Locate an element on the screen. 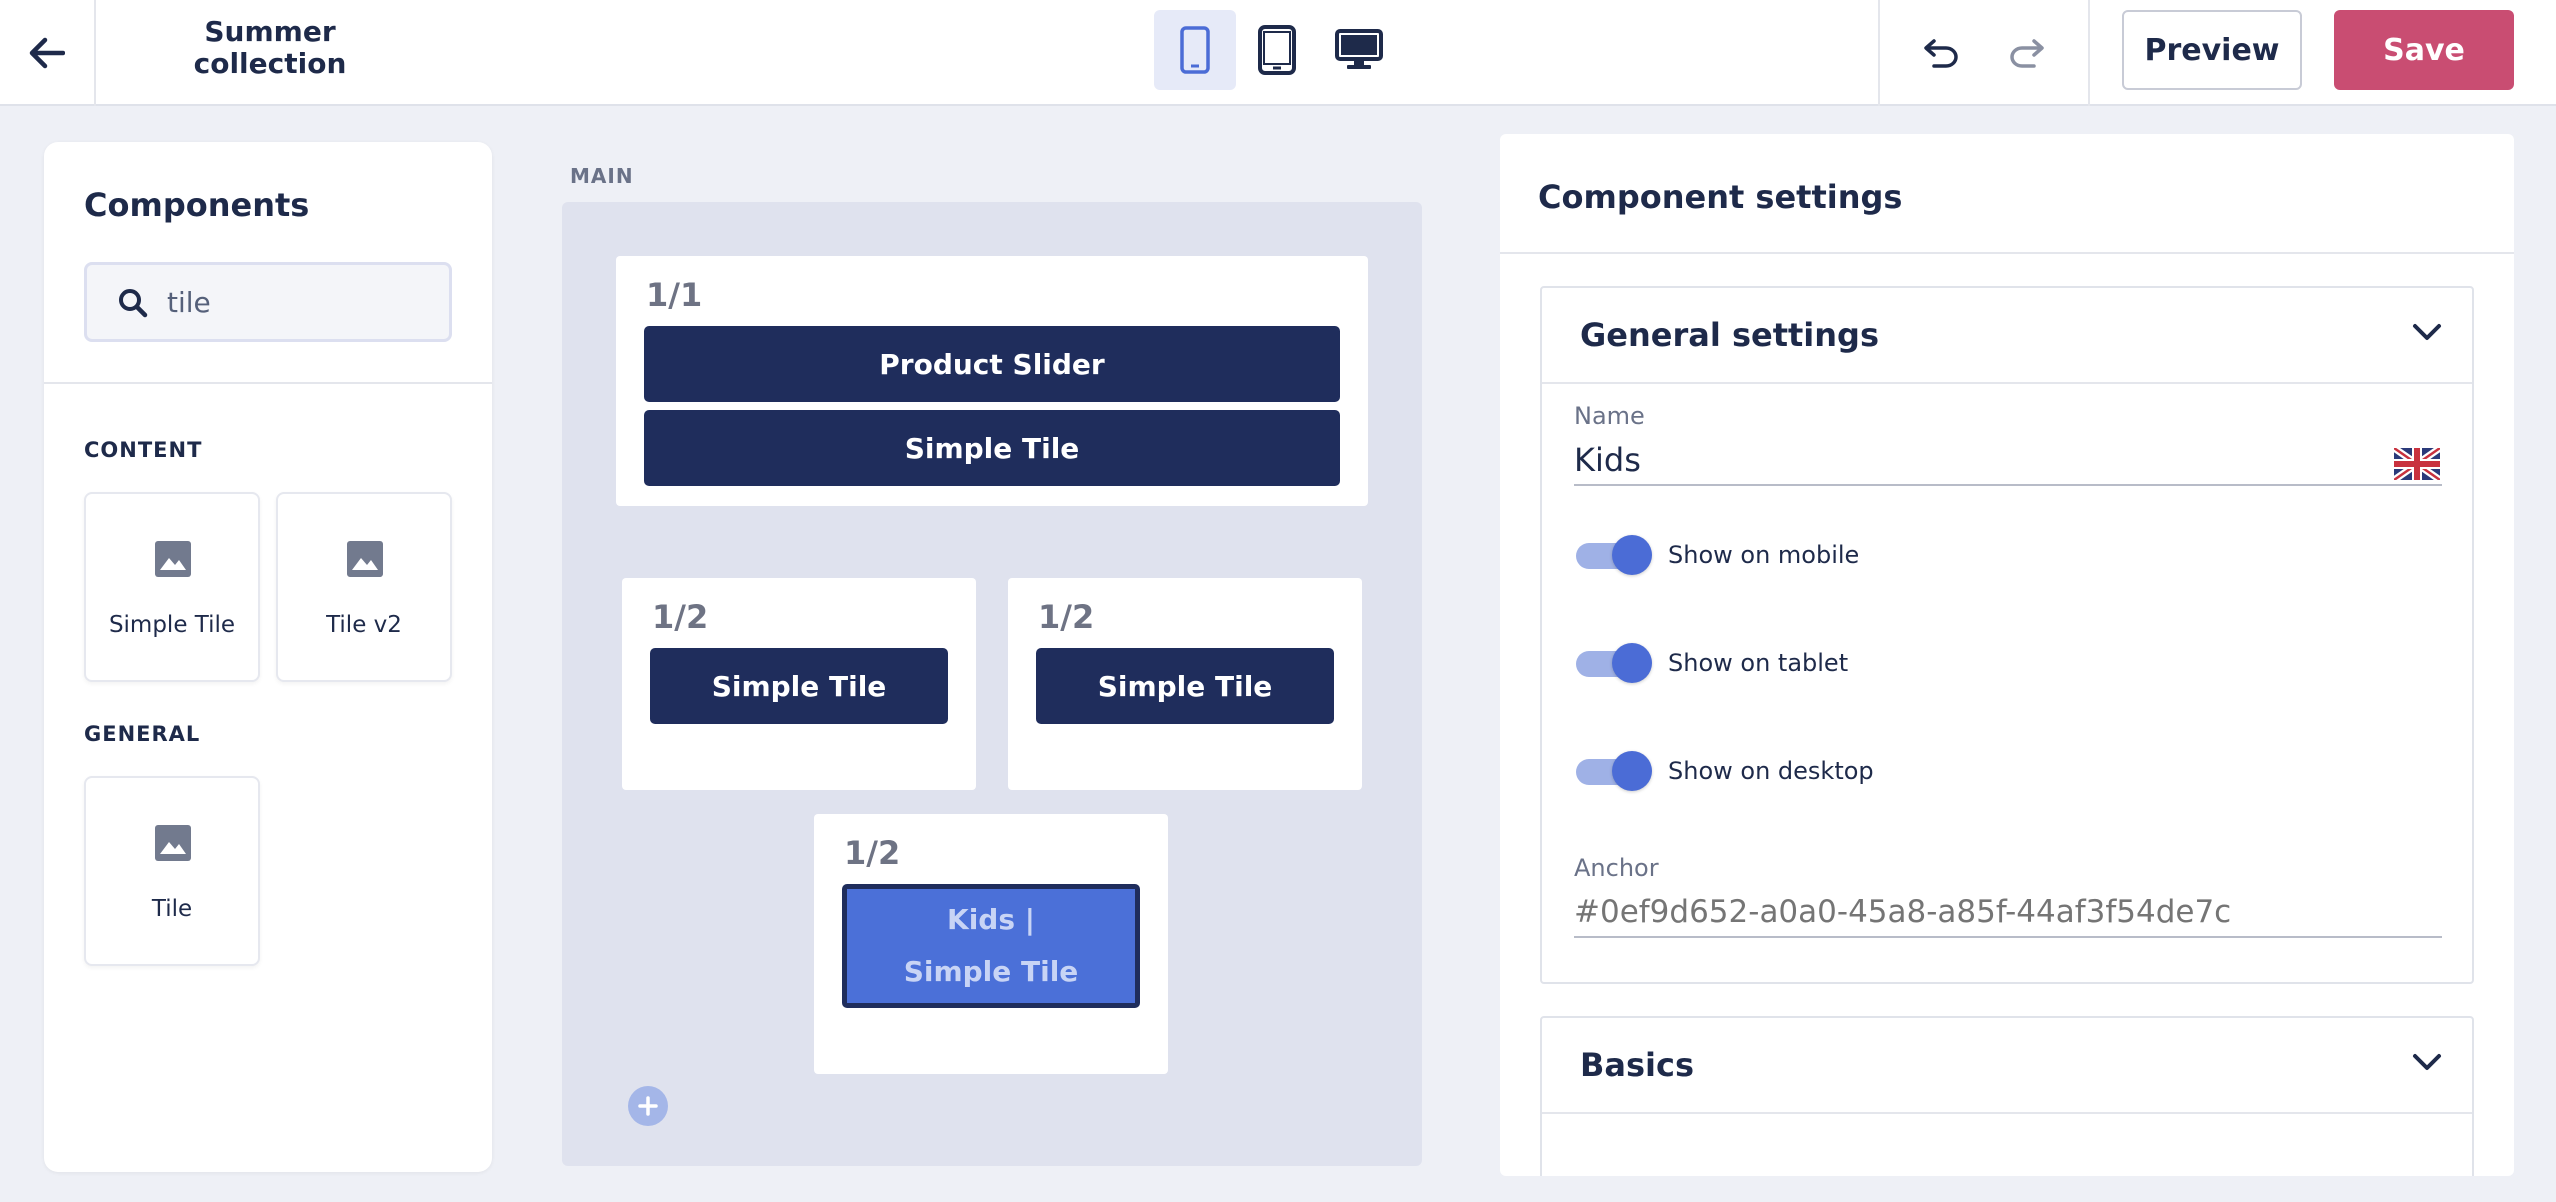 This screenshot has width=2556, height=1202. component-card-simple-tile: Simple Tile is located at coordinates (172, 587).